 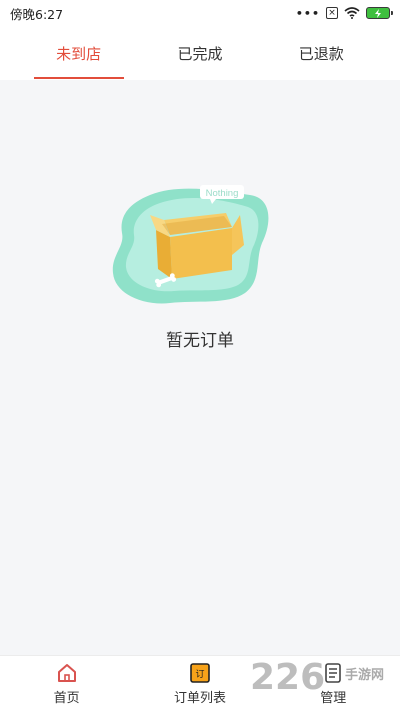 I want to click on status-icons: ••• ×, so click(x=344, y=13).